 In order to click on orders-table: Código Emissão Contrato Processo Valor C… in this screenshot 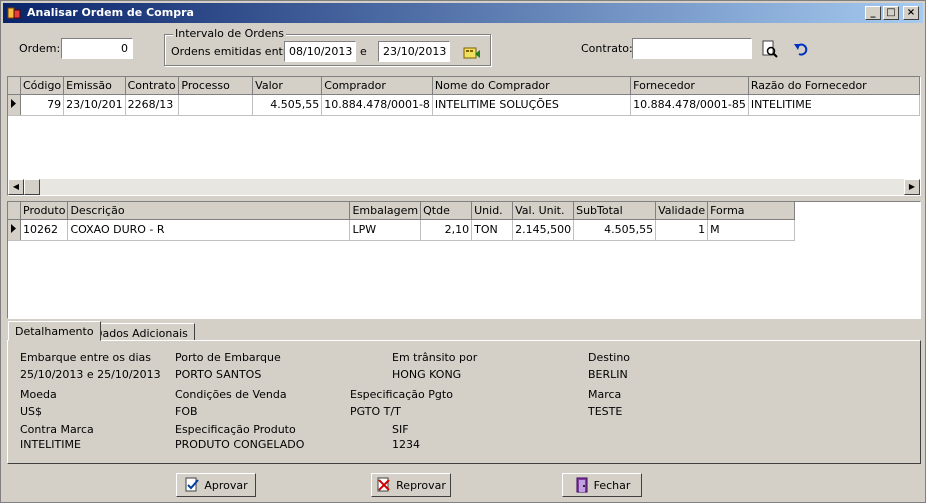, I will do `click(464, 96)`.